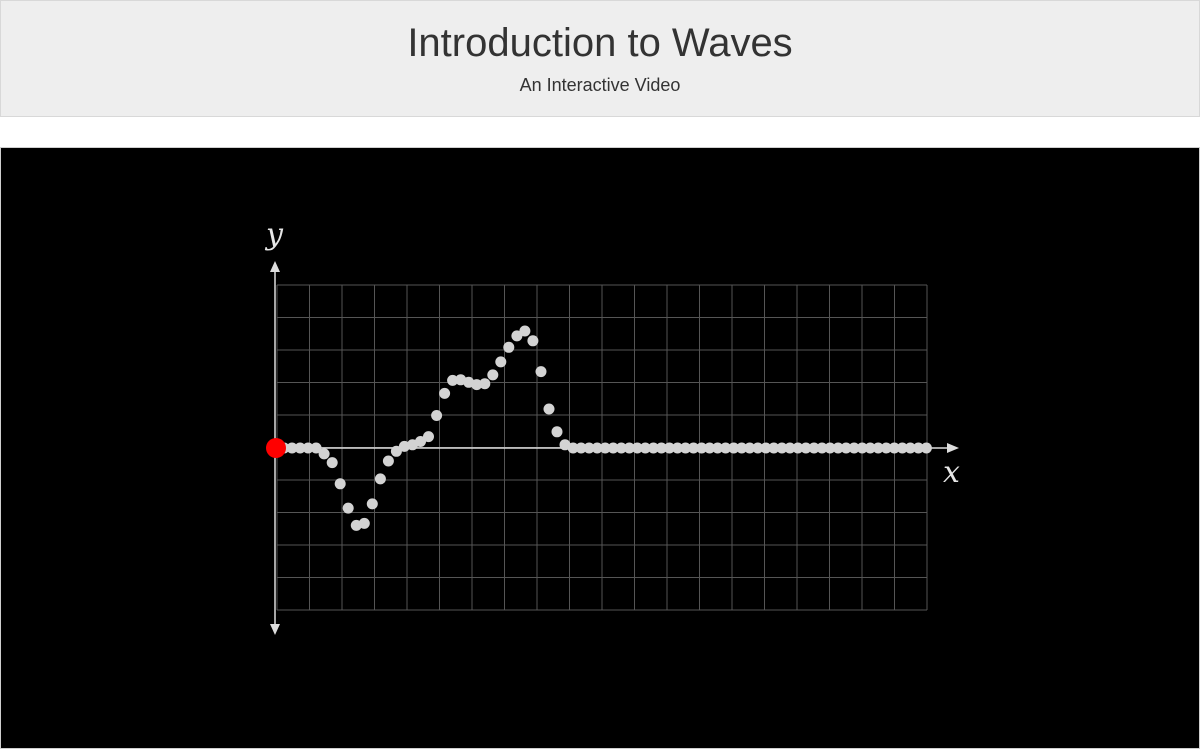  Describe the element at coordinates (276, 448) in the screenshot. I see `source-marker` at that location.